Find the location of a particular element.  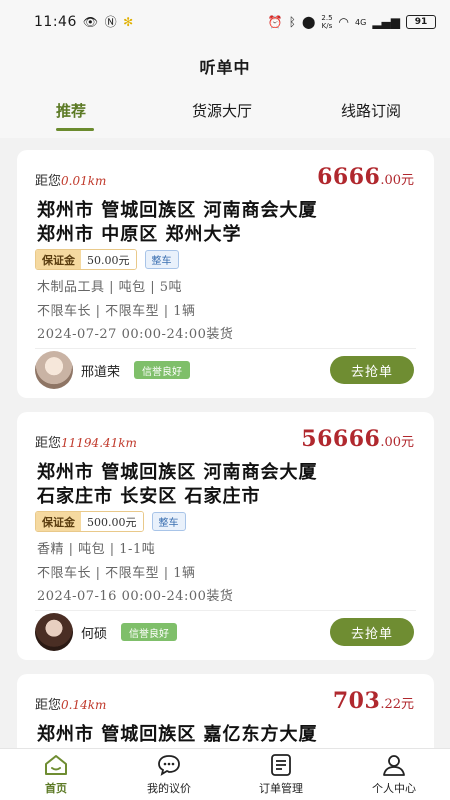

net-speed: 2.5 K/s is located at coordinates (327, 22).